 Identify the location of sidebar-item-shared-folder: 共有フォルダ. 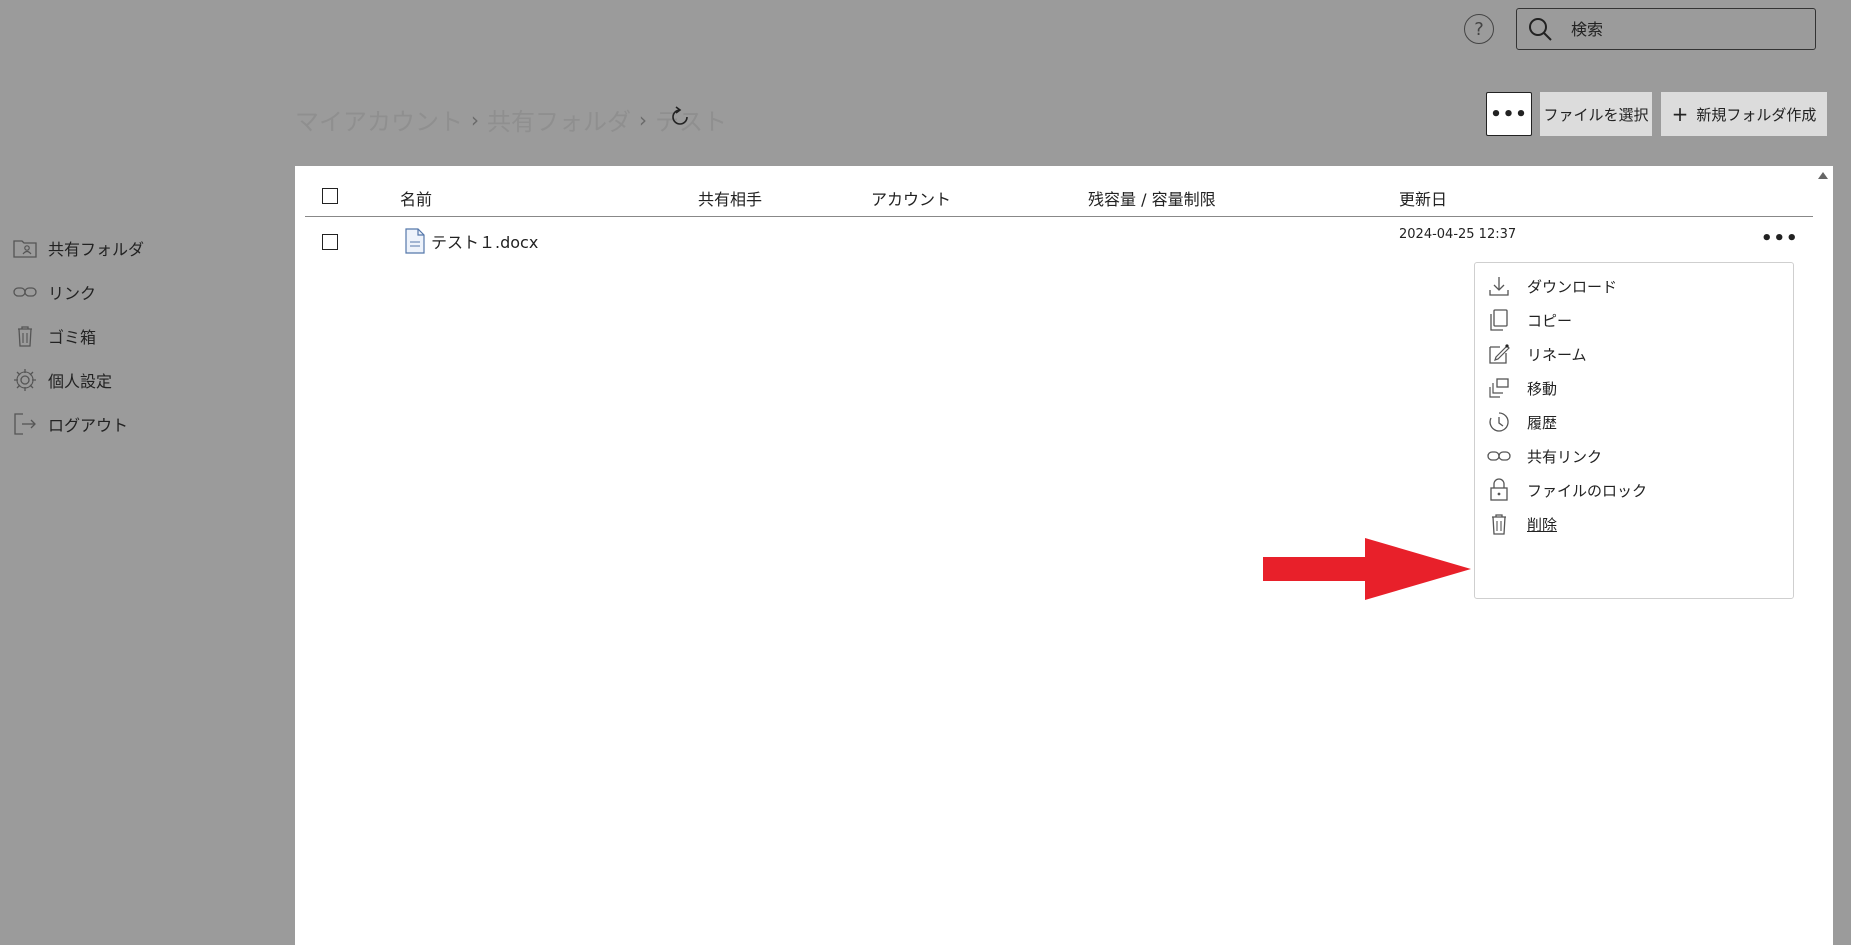
(78, 248).